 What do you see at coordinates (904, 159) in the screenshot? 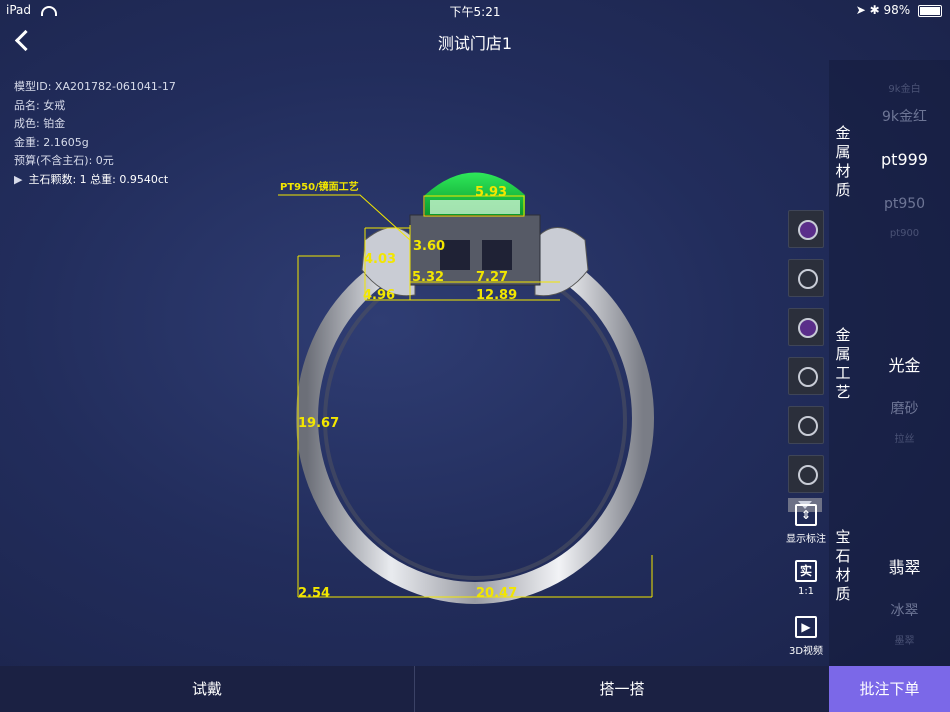
I see `option-metal-3: pt999` at bounding box center [904, 159].